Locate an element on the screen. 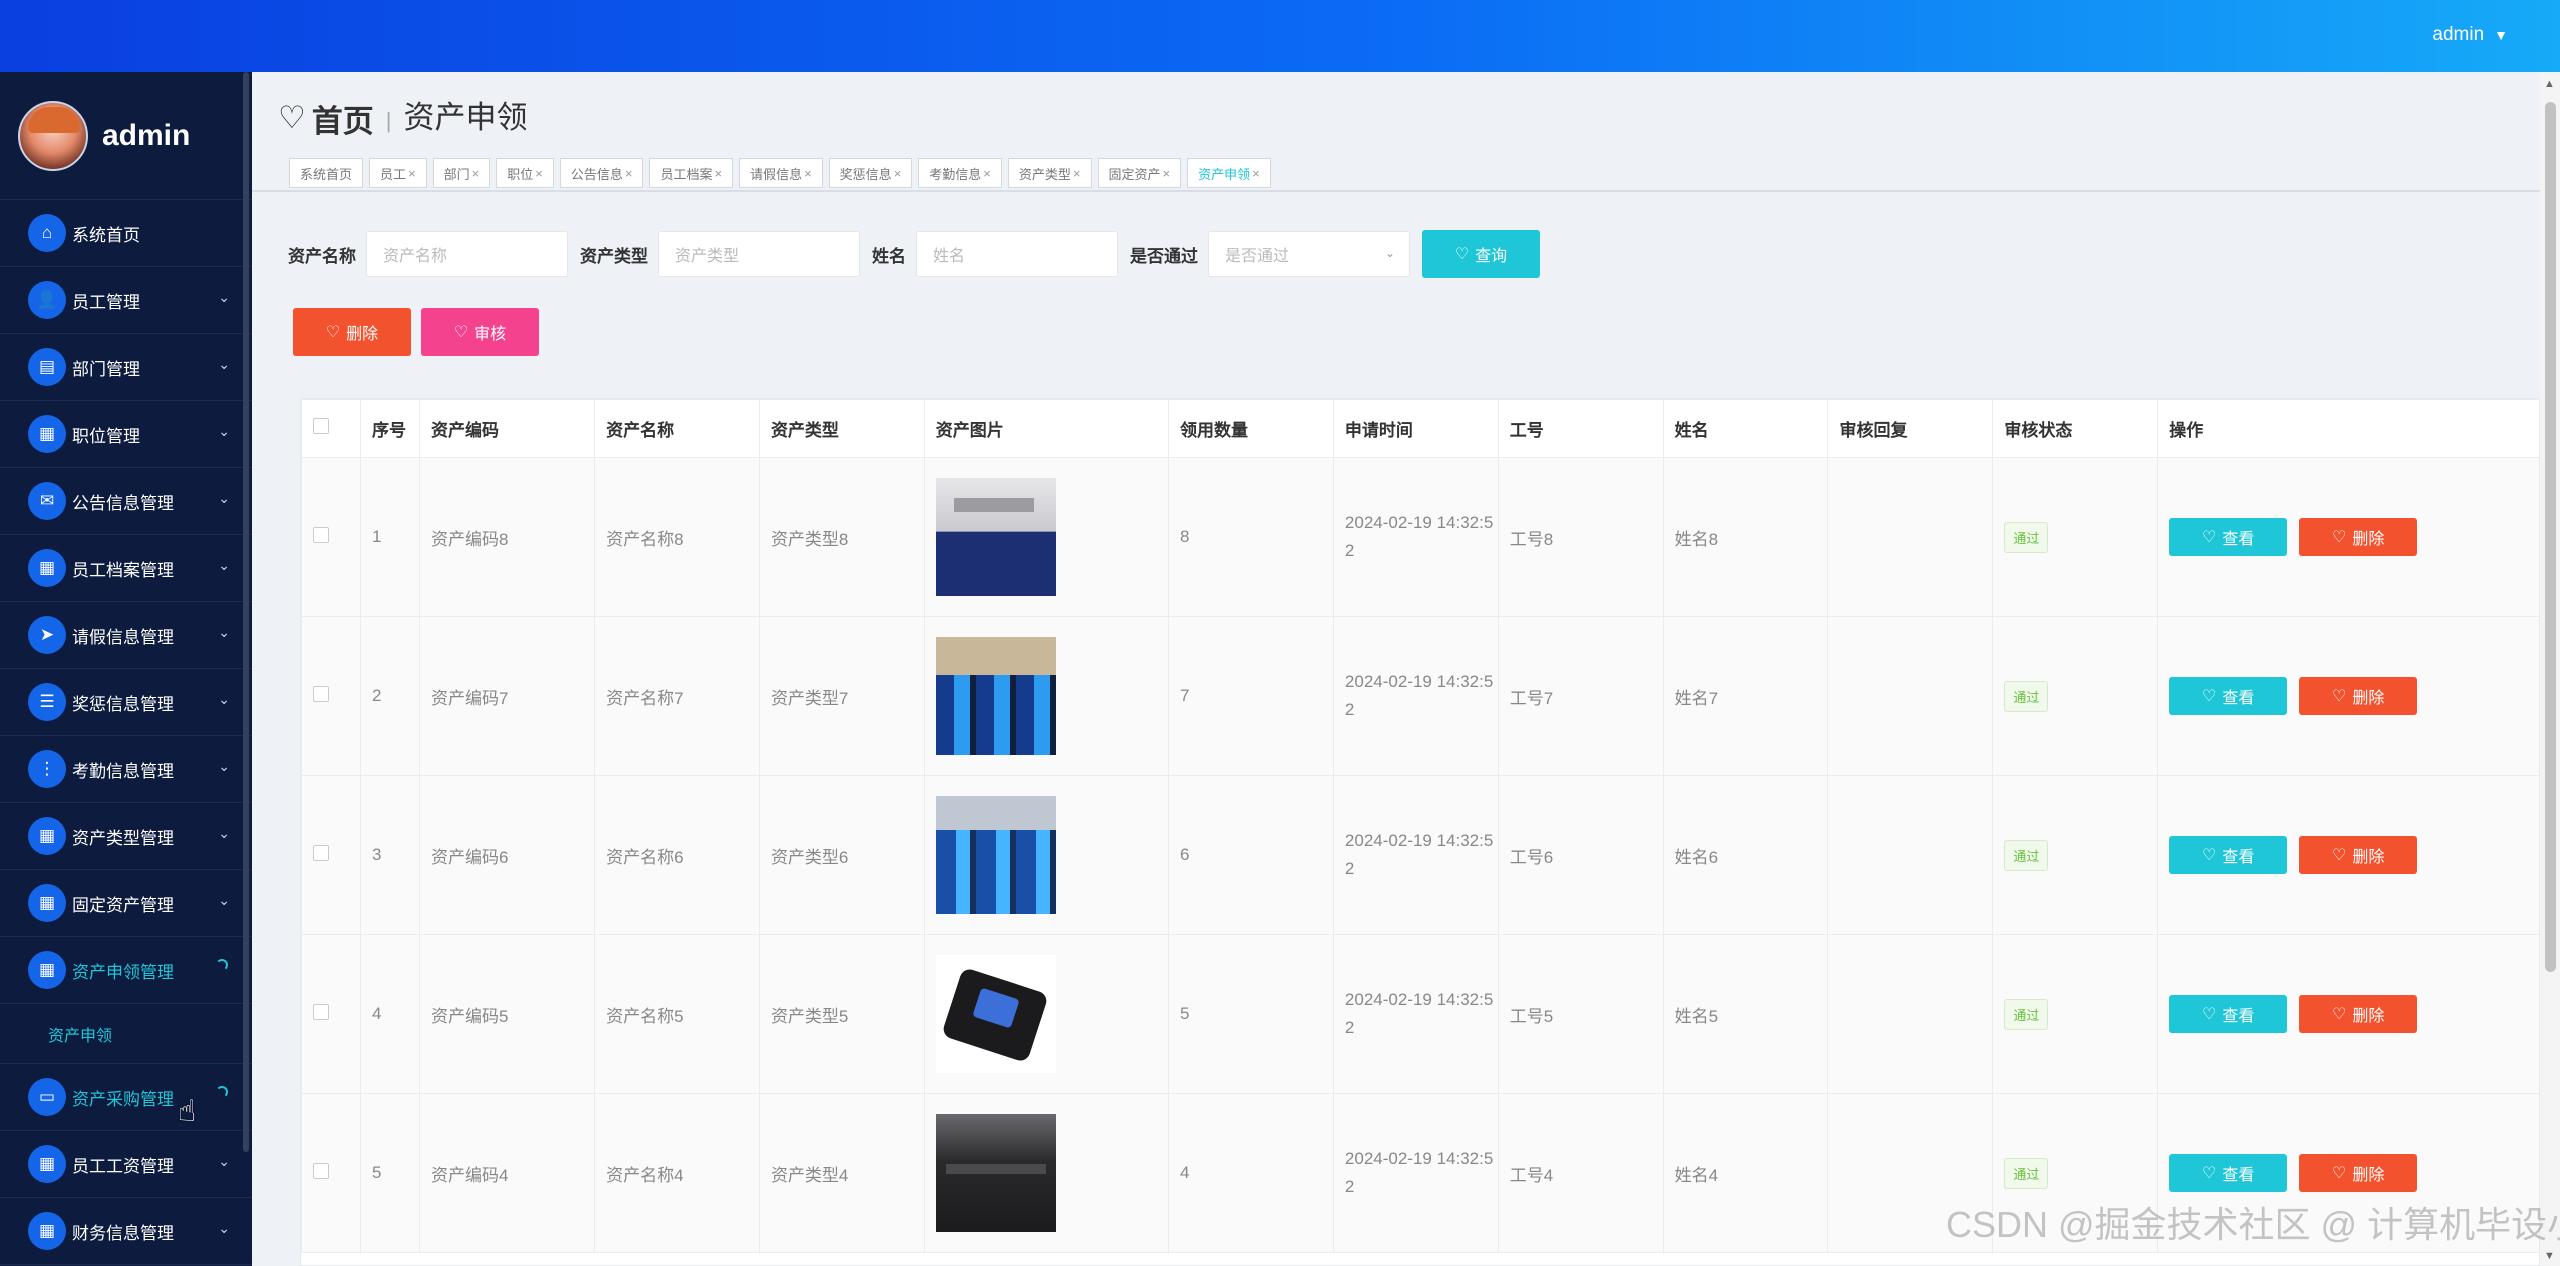 The width and height of the screenshot is (2560, 1266). name-label: 姓名 is located at coordinates (889, 256).